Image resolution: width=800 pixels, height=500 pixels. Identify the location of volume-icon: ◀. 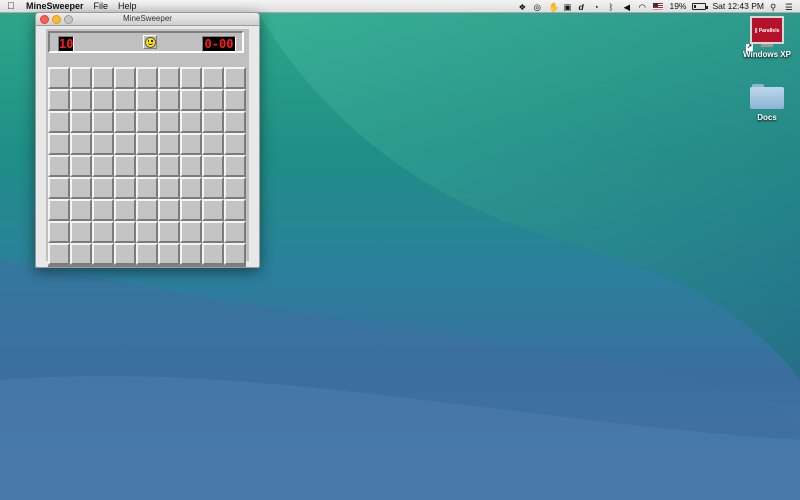
(627, 7).